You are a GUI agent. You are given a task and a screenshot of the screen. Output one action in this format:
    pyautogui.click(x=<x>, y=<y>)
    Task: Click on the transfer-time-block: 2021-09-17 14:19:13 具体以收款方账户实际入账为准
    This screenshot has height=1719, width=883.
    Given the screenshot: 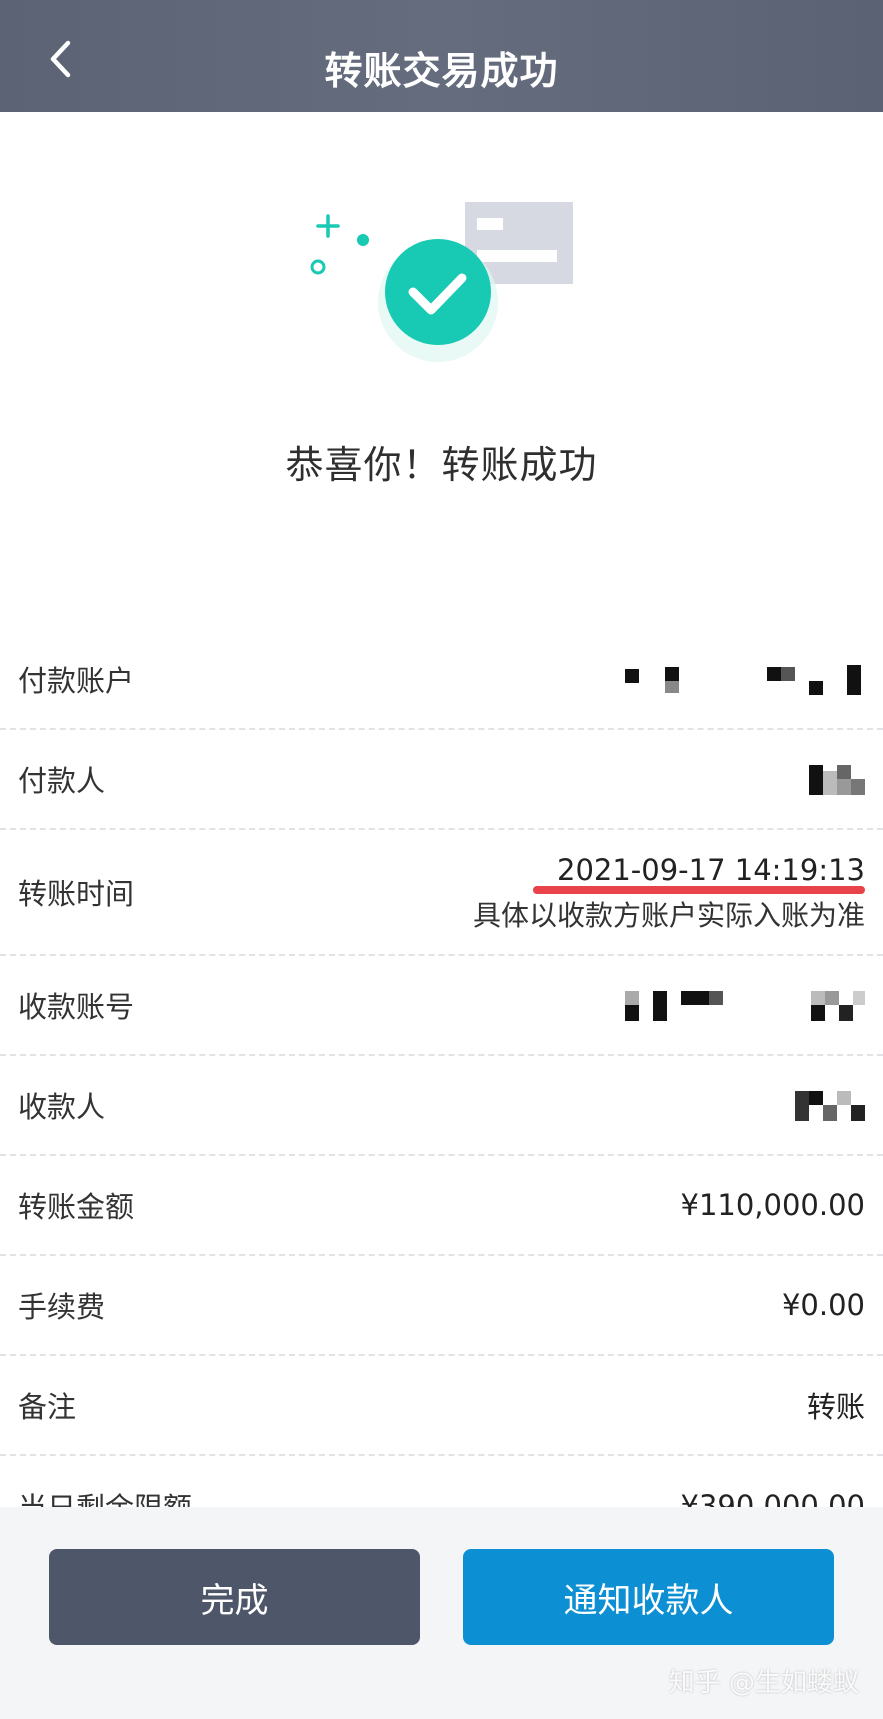 What is the action you would take?
    pyautogui.click(x=669, y=893)
    